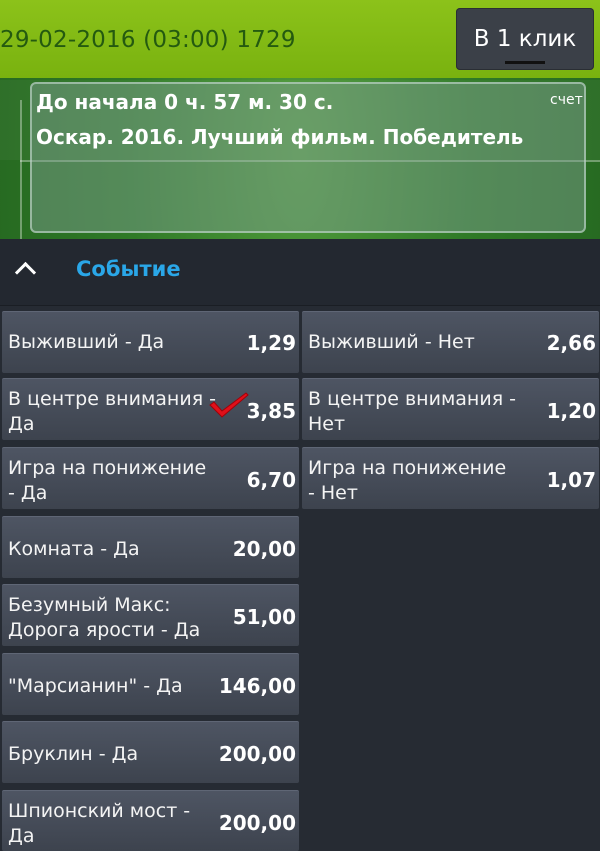 This screenshot has height=851, width=600. Describe the element at coordinates (571, 343) in the screenshot. I see `outcome-odd: 2,66` at that location.